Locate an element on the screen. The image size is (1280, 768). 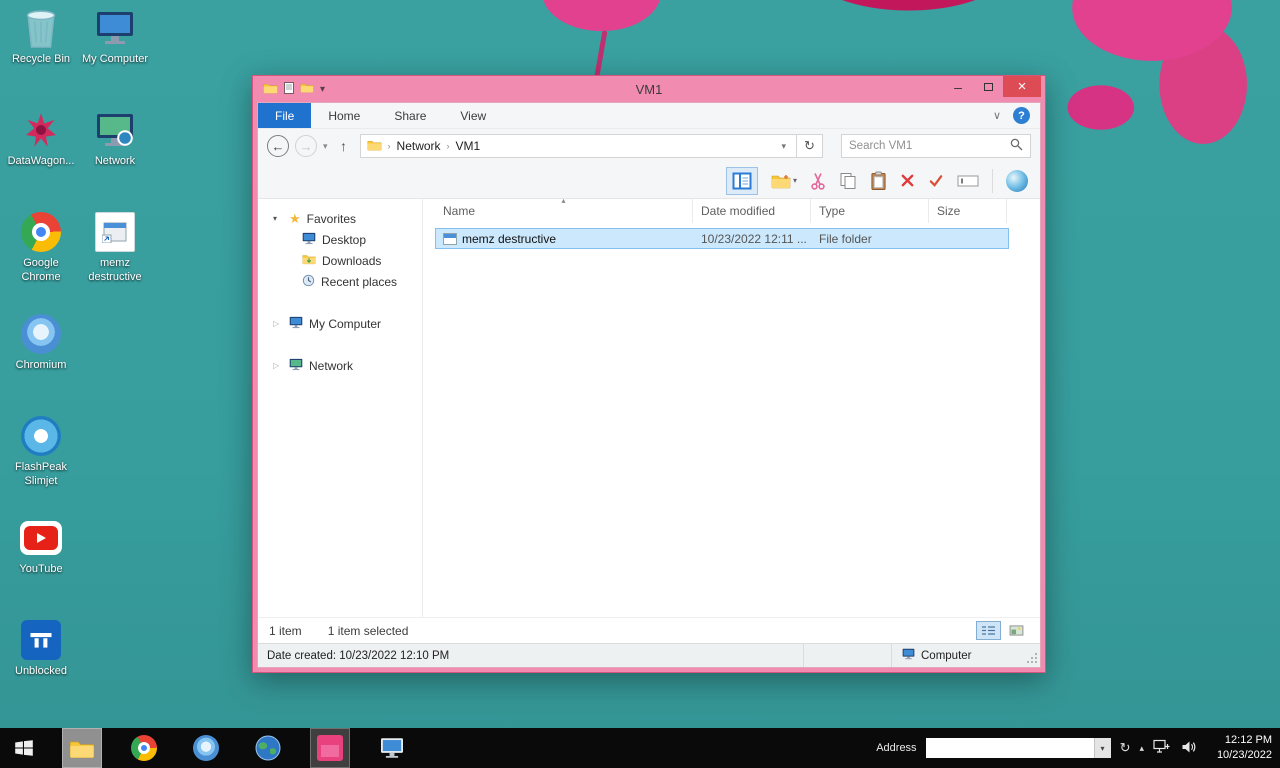
desktop-icon-recycle-bin: Recycle Bin is located at coordinates (41, 57).